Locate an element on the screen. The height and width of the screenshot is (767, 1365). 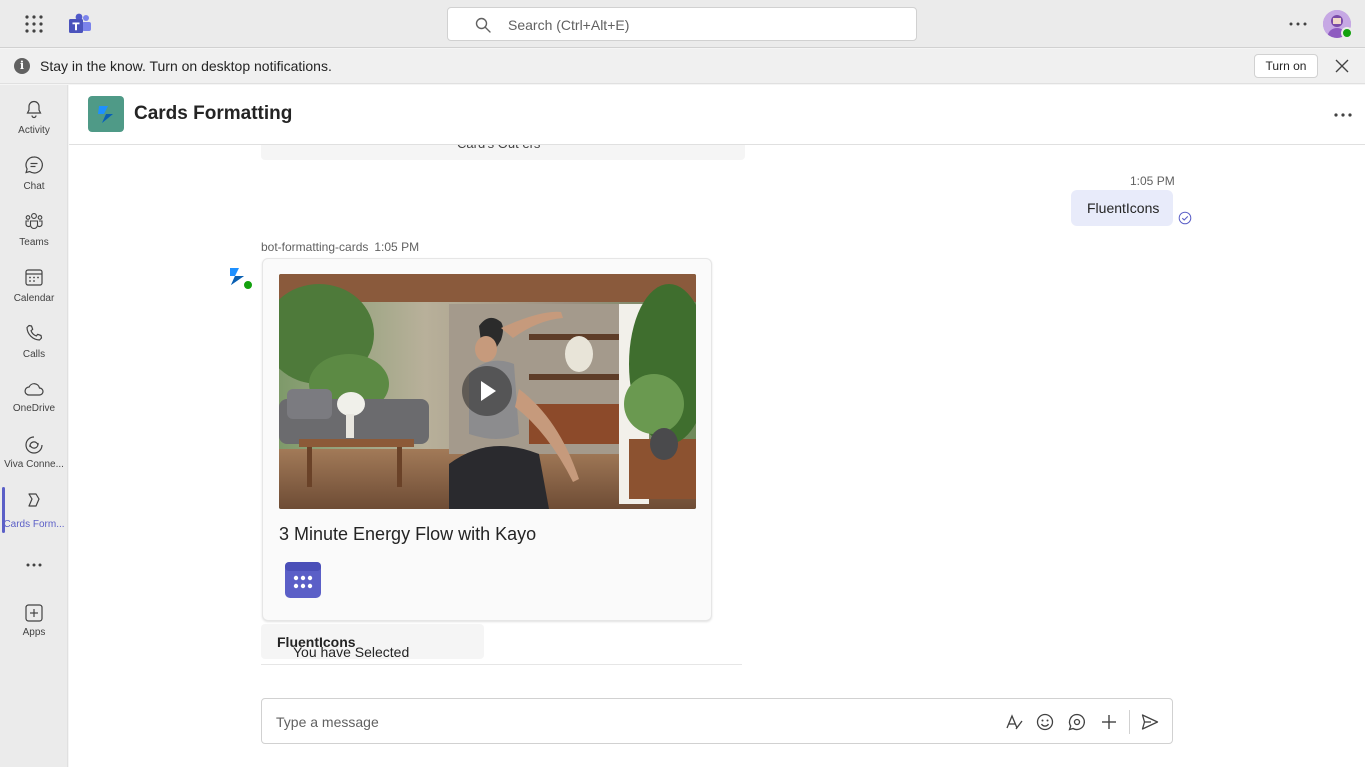
emoji-icon is located at coordinates (1045, 722).